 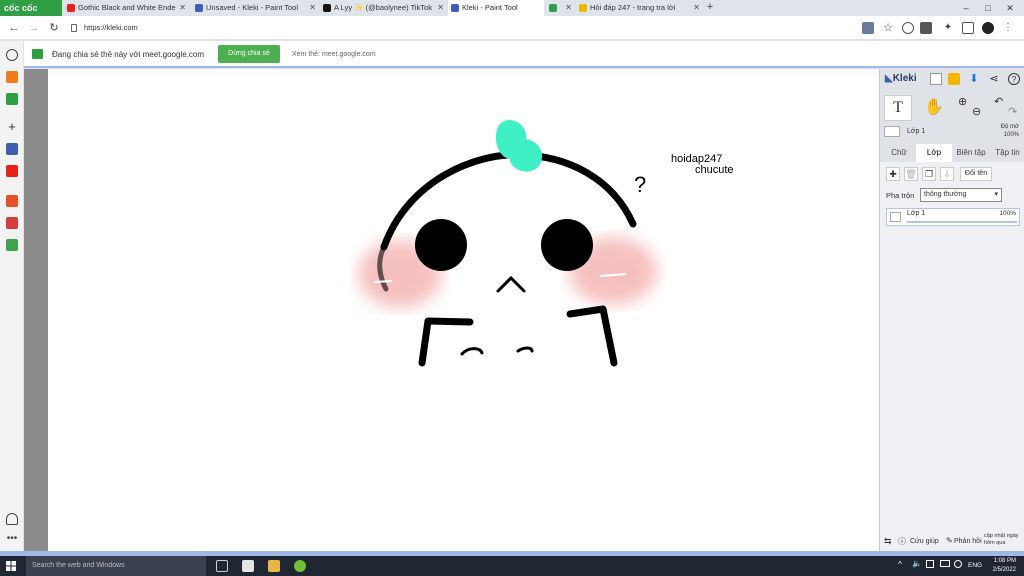 What do you see at coordinates (968, 28) in the screenshot?
I see `reading-list-icon` at bounding box center [968, 28].